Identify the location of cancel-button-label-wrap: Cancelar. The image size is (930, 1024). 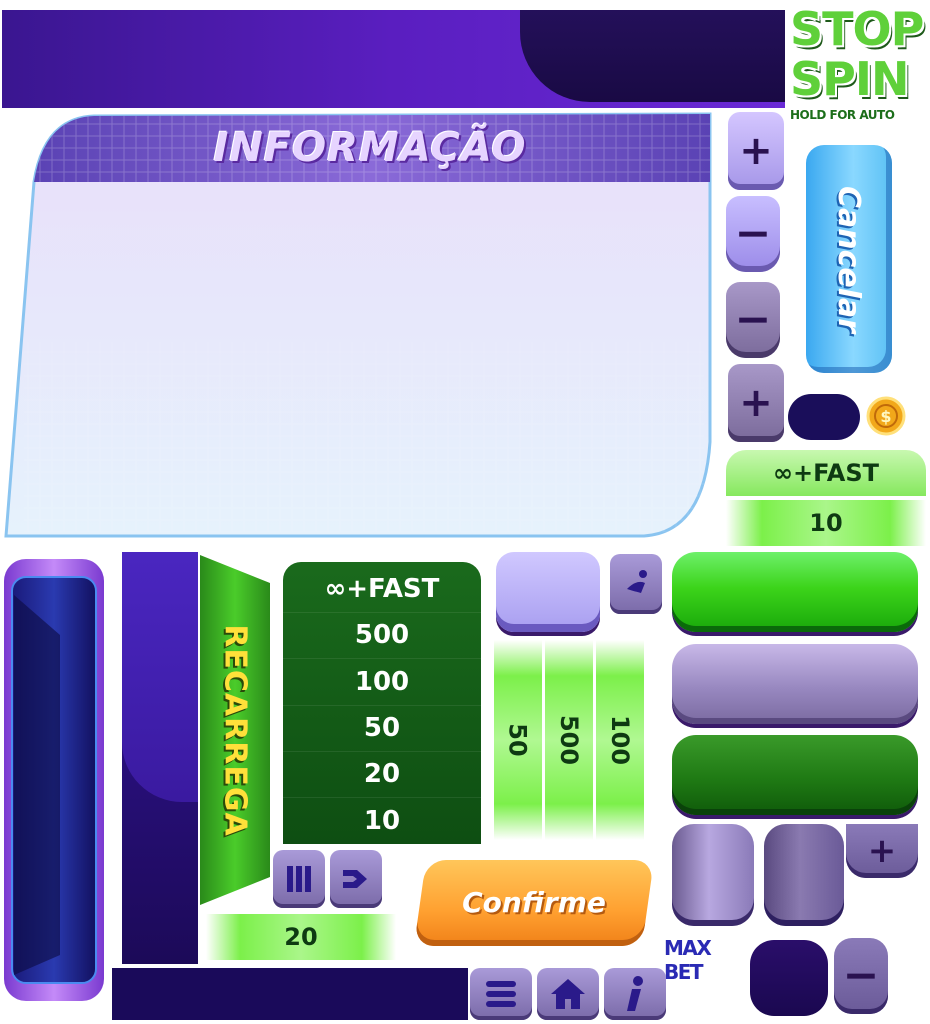
(849, 259).